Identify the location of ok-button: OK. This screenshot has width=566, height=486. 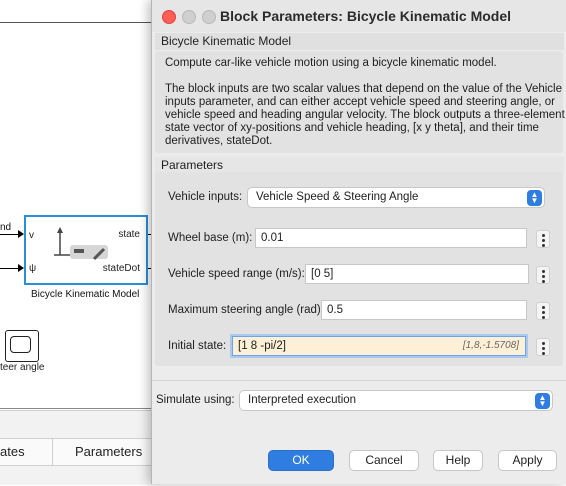
(301, 460).